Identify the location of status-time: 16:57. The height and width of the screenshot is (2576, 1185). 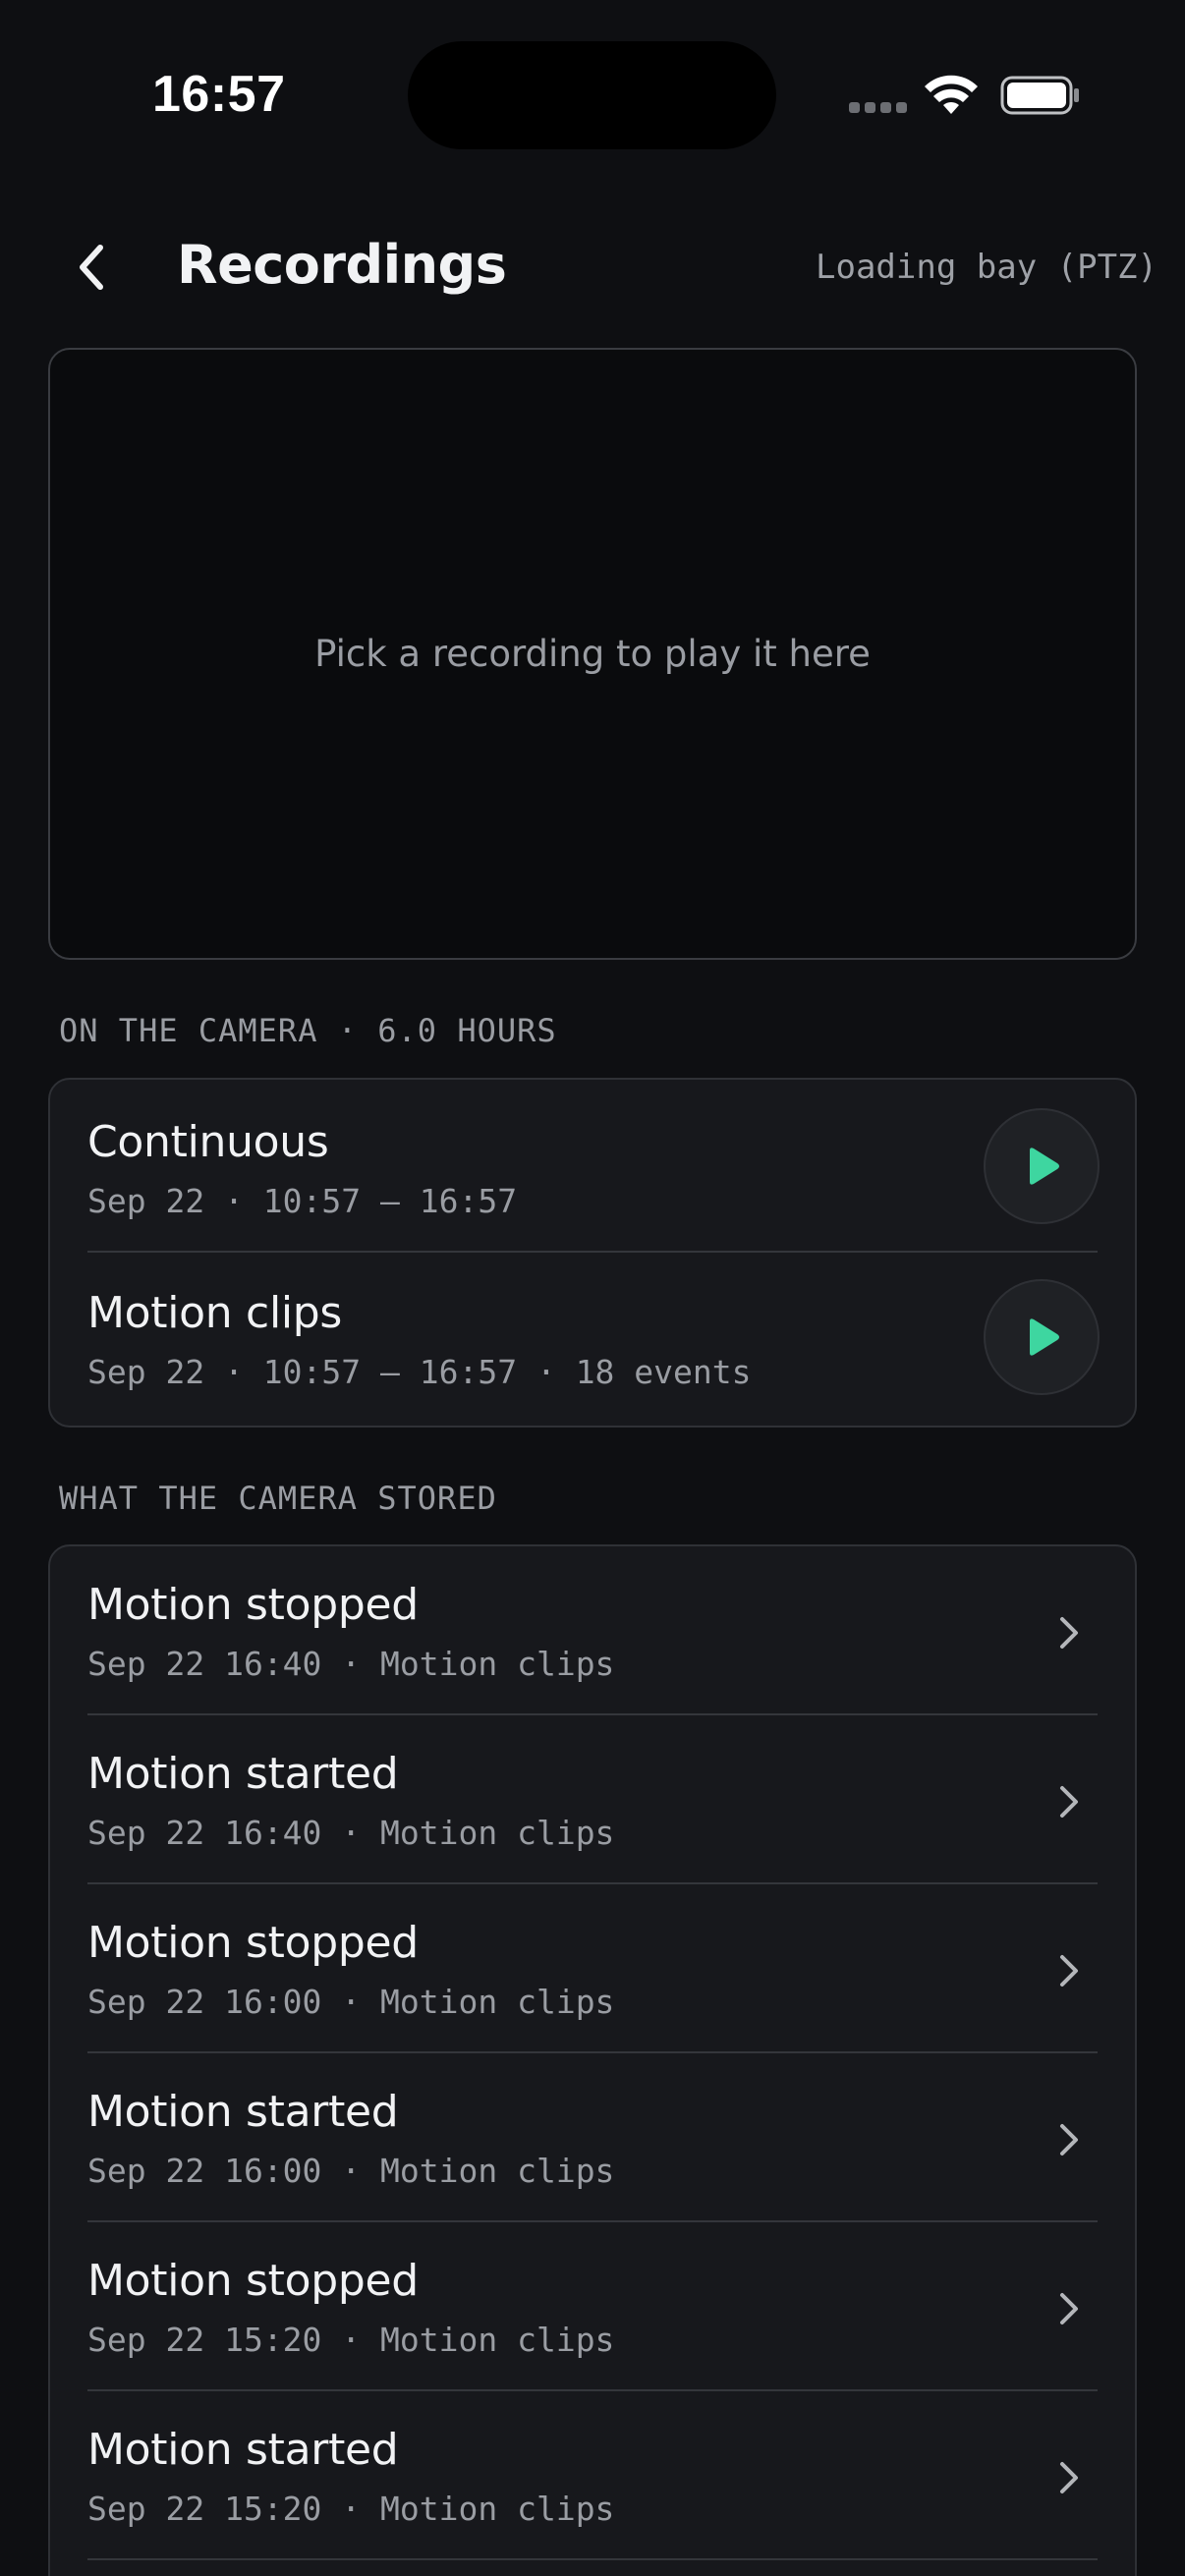
(219, 94).